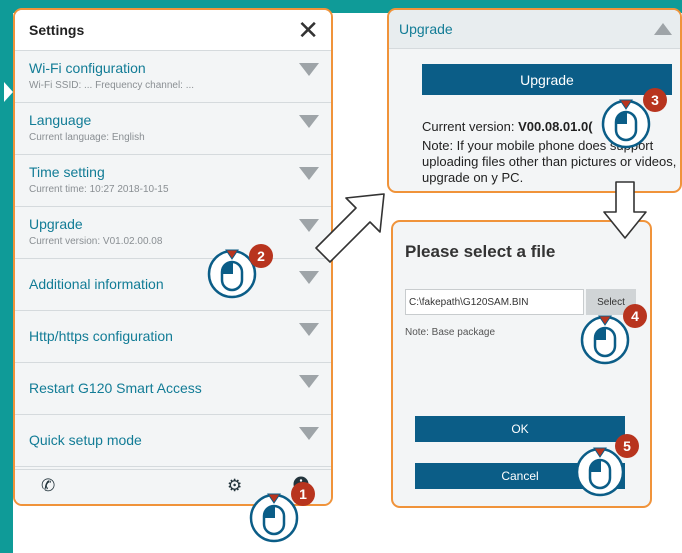  Describe the element at coordinates (450, 332) in the screenshot. I see `file-note: Note: Base package` at that location.